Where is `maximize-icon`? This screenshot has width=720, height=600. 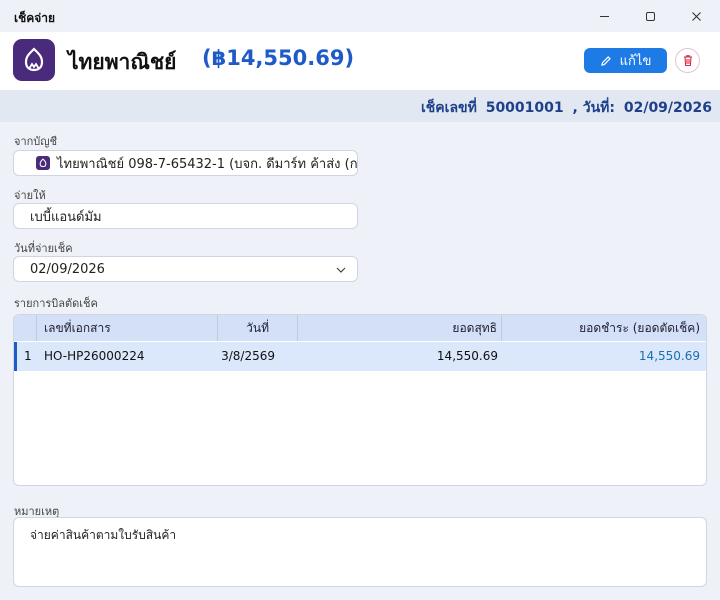 maximize-icon is located at coordinates (650, 16).